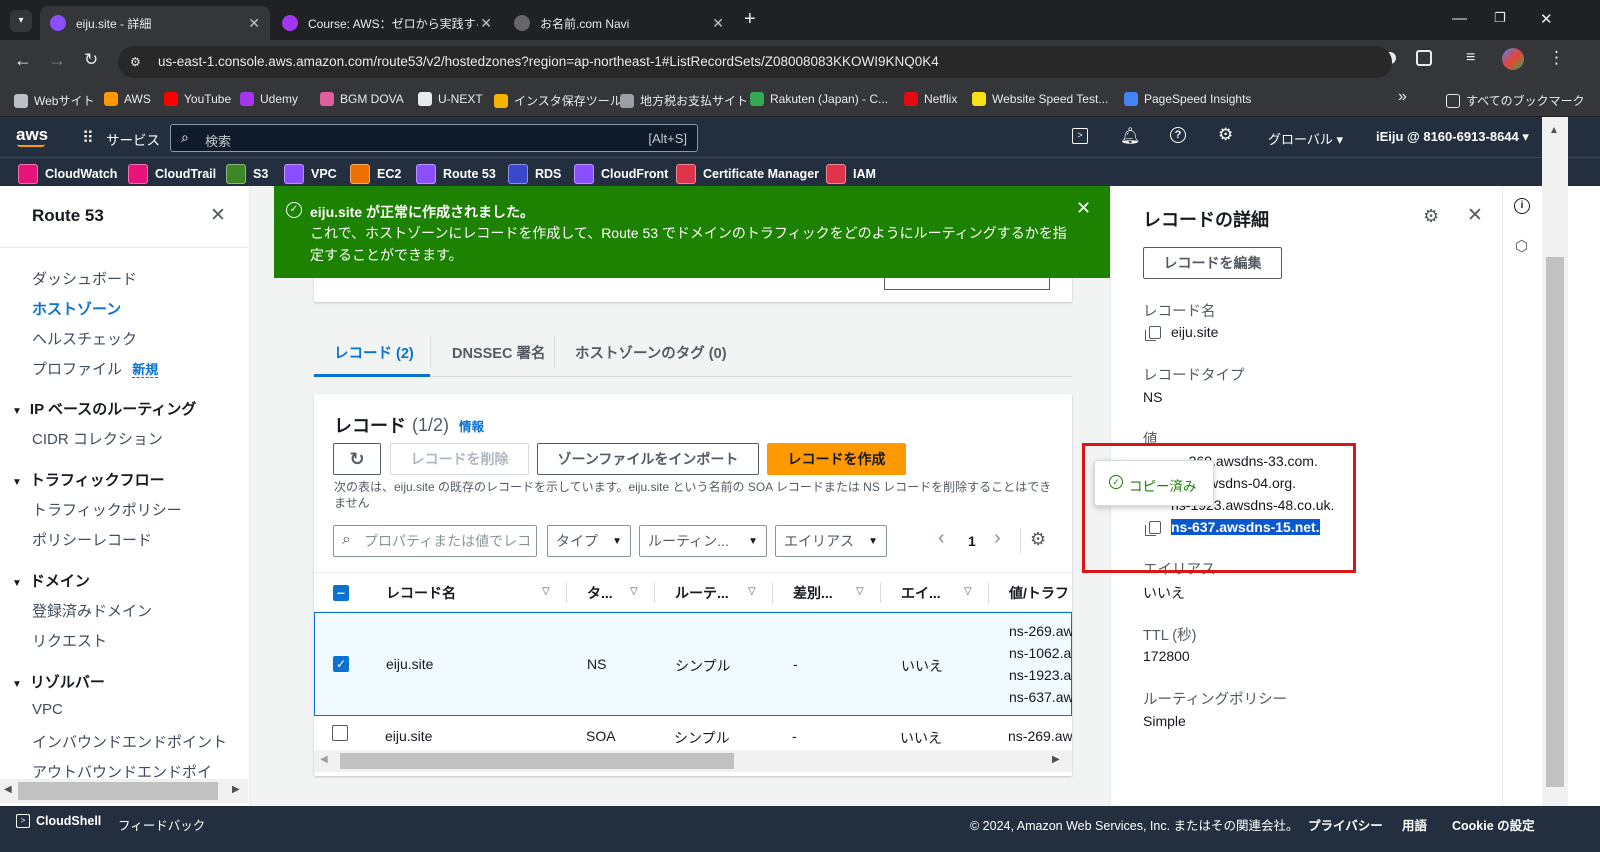 The height and width of the screenshot is (852, 1600). I want to click on restore-icon: ❐, so click(1500, 18).